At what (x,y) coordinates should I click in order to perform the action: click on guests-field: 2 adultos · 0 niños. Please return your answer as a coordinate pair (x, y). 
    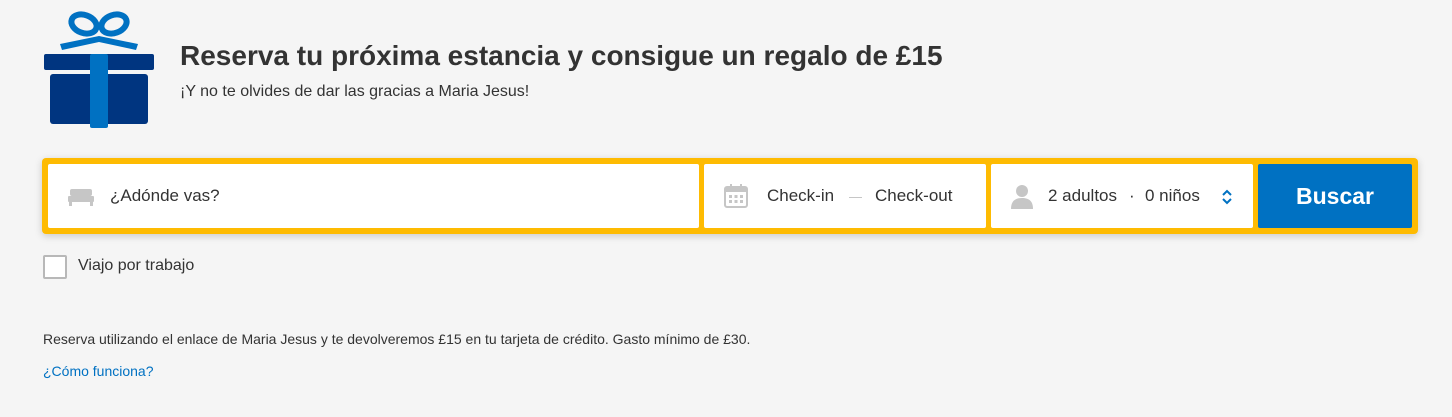
    Looking at the image, I should click on (1122, 196).